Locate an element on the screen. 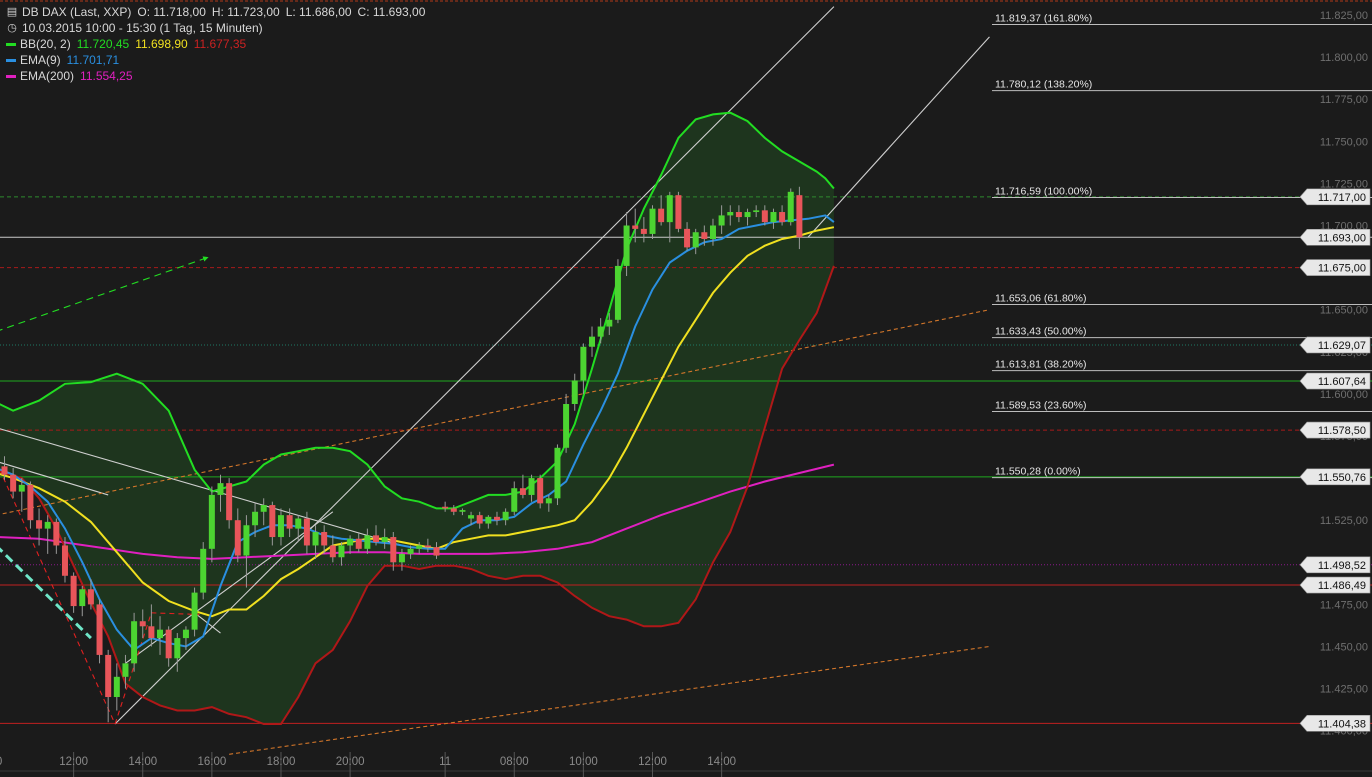 Image resolution: width=1372 pixels, height=777 pixels. bb-upper-value: 11.720,45 is located at coordinates (103, 44).